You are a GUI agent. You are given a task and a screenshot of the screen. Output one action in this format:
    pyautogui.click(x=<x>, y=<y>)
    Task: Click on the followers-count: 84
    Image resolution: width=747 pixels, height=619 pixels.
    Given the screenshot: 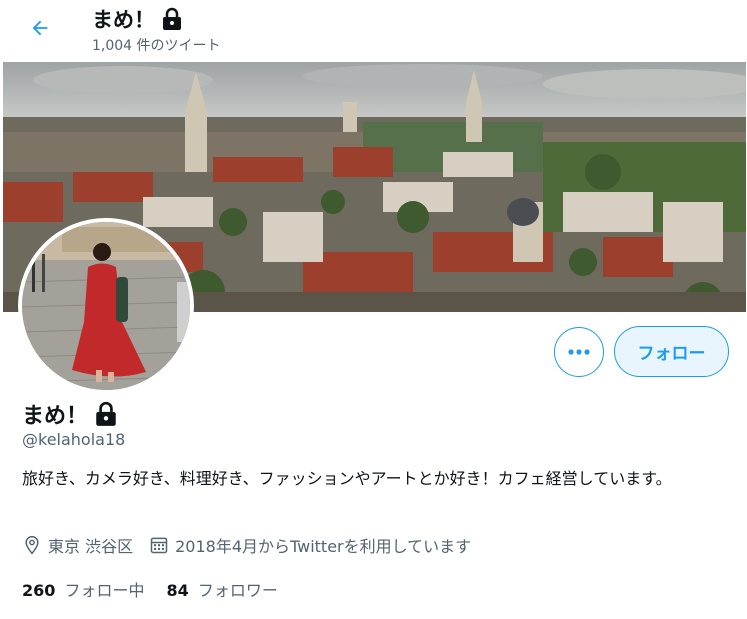 What is the action you would take?
    pyautogui.click(x=177, y=590)
    